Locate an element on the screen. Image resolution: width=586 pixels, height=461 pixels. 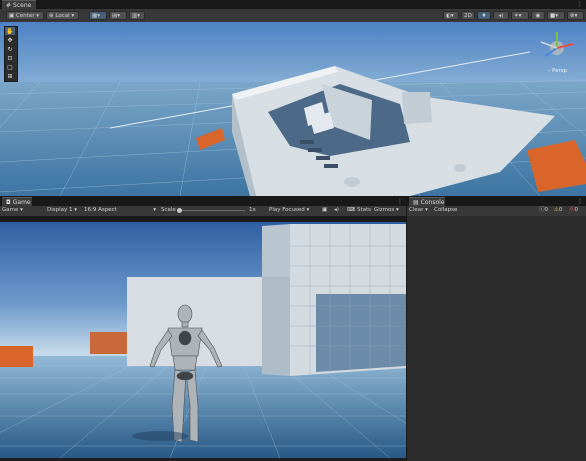
play-mode-value: Play Focused is located at coordinates (287, 210).